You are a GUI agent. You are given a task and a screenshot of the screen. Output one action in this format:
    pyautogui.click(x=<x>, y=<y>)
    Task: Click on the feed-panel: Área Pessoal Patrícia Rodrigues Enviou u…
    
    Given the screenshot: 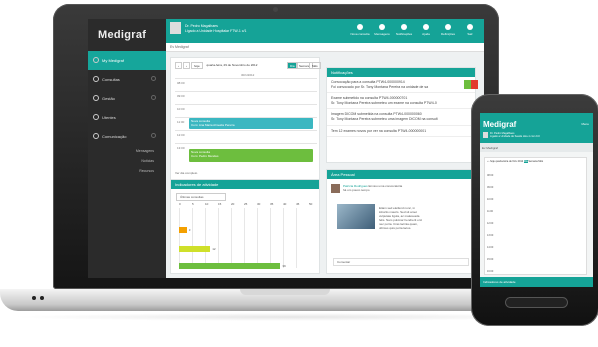 What is the action you would take?
    pyautogui.click(x=401, y=221)
    